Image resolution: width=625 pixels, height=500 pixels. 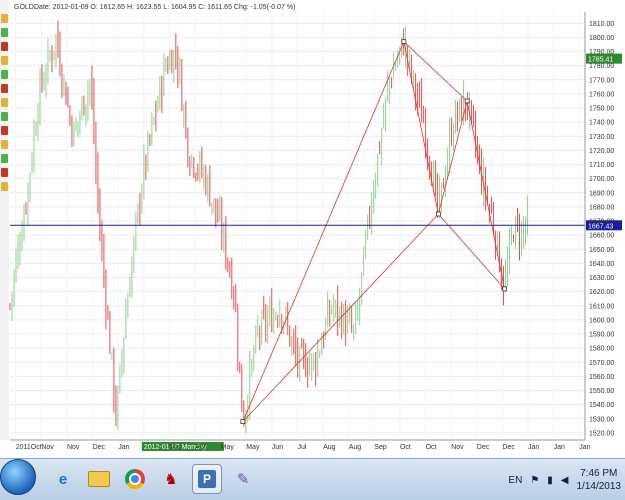 What do you see at coordinates (601, 52) in the screenshot?
I see `y-tick-label: 1790.00` at bounding box center [601, 52].